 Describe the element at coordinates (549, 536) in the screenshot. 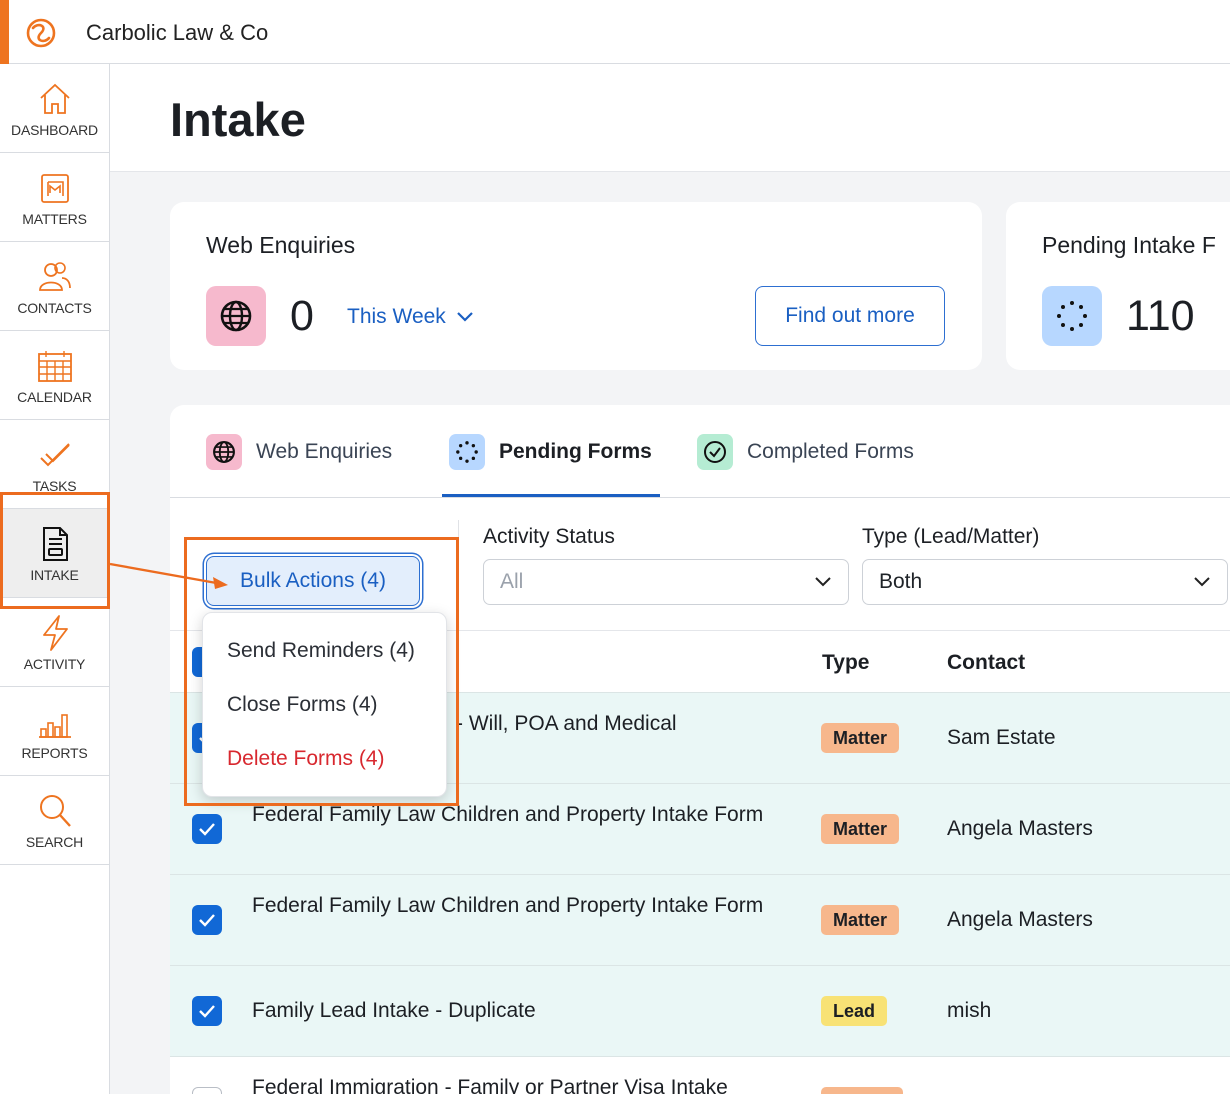

I see `activity-status-label: Activity Status` at that location.